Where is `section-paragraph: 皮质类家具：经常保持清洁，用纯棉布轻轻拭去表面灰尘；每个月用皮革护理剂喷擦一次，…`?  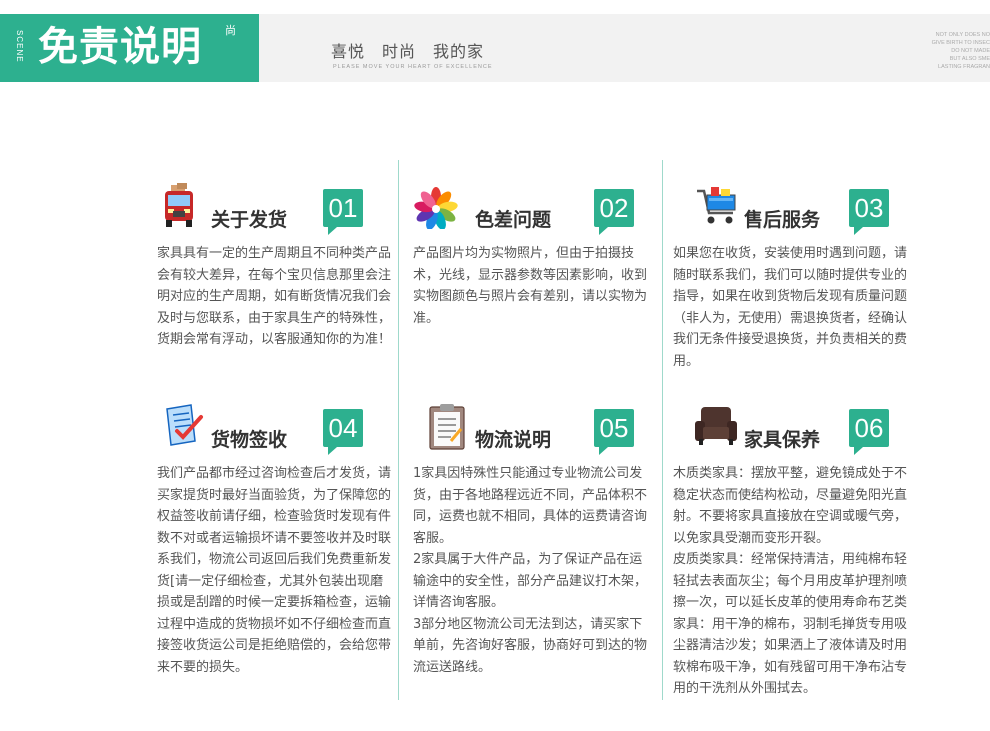 section-paragraph: 皮质类家具：经常保持清洁，用纯棉布轻轻拭去表面灰尘；每个月用皮革护理剂喷擦一次，… is located at coordinates (790, 624).